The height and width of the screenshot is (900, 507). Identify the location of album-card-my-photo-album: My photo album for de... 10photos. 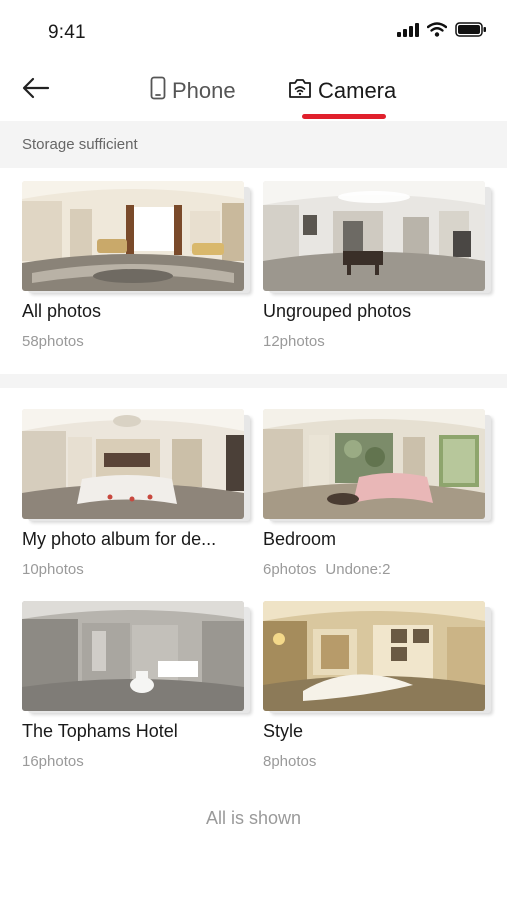
(136, 493).